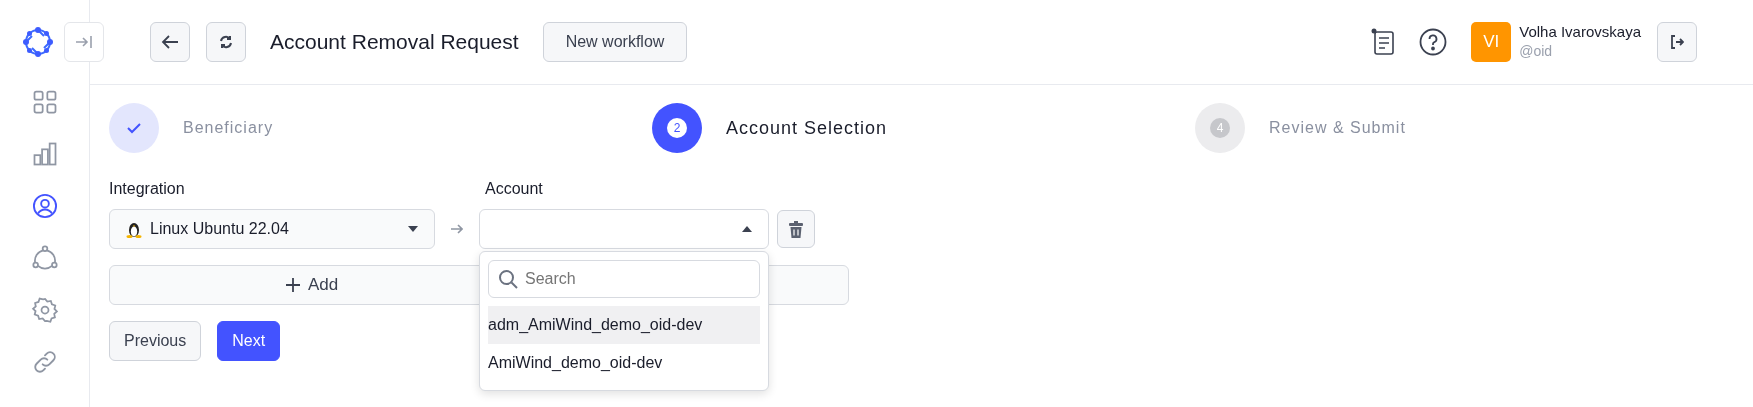 Image resolution: width=1753 pixels, height=407 pixels. What do you see at coordinates (1220, 128) in the screenshot?
I see `step-indicator: 4` at bounding box center [1220, 128].